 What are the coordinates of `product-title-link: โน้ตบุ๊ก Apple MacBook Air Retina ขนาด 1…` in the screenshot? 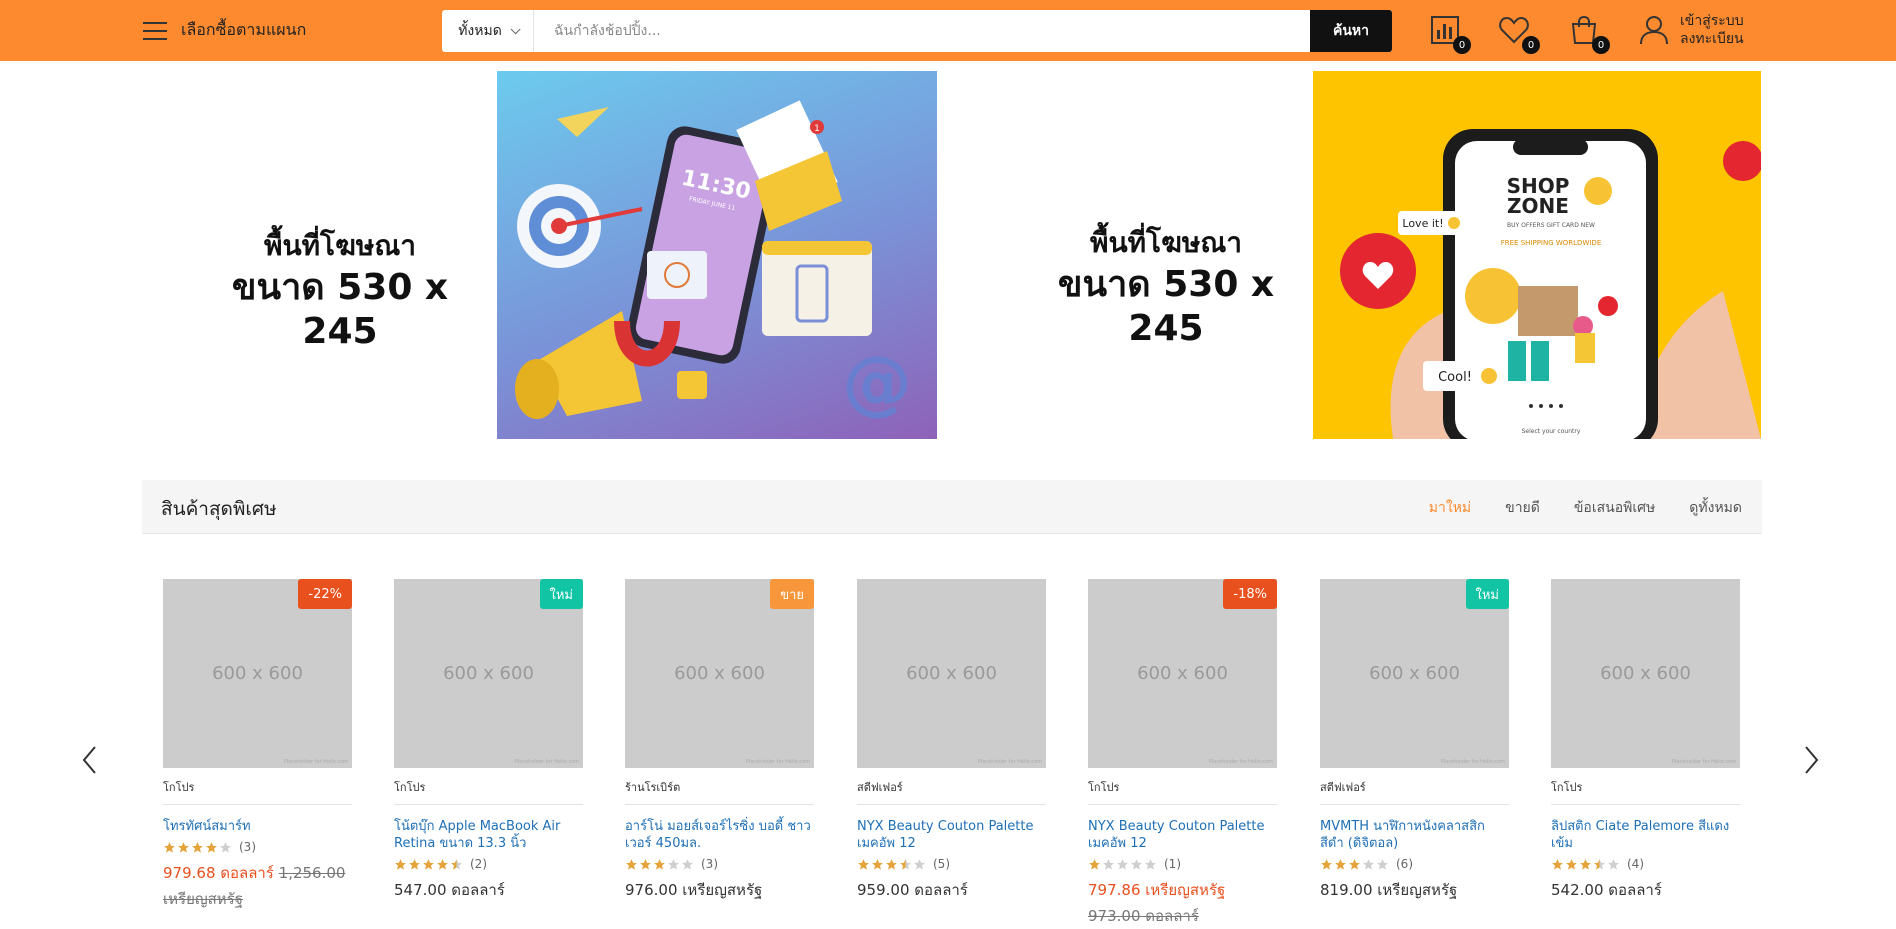 It's located at (488, 835).